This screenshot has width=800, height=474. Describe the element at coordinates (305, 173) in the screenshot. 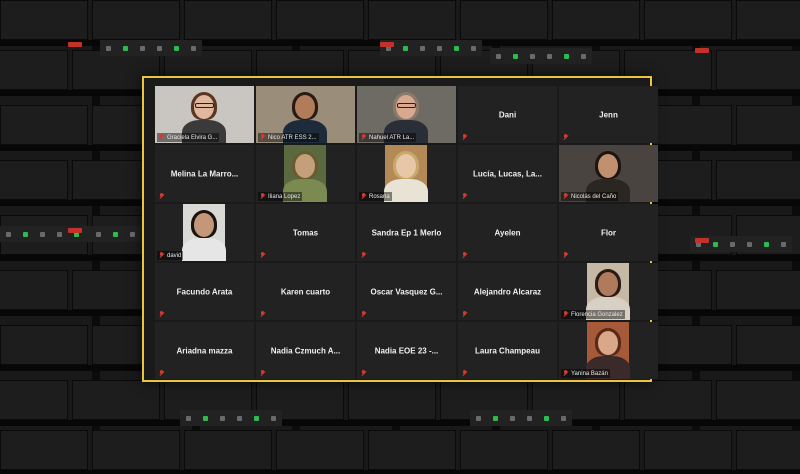

I see `participant-tile: Iliana Lopez` at that location.